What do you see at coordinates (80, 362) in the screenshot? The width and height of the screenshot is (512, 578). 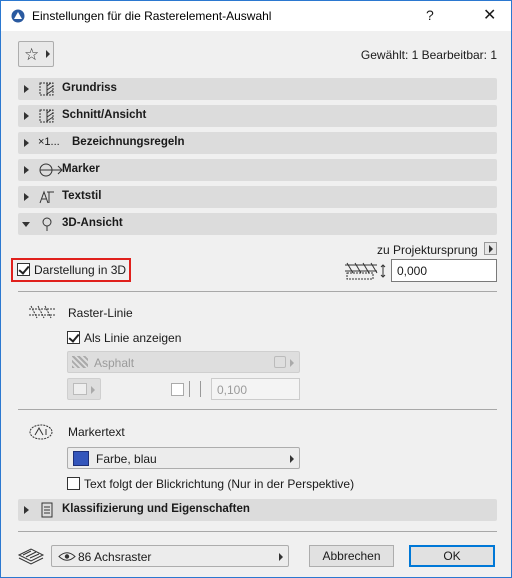 I see `material-swatch-icon` at bounding box center [80, 362].